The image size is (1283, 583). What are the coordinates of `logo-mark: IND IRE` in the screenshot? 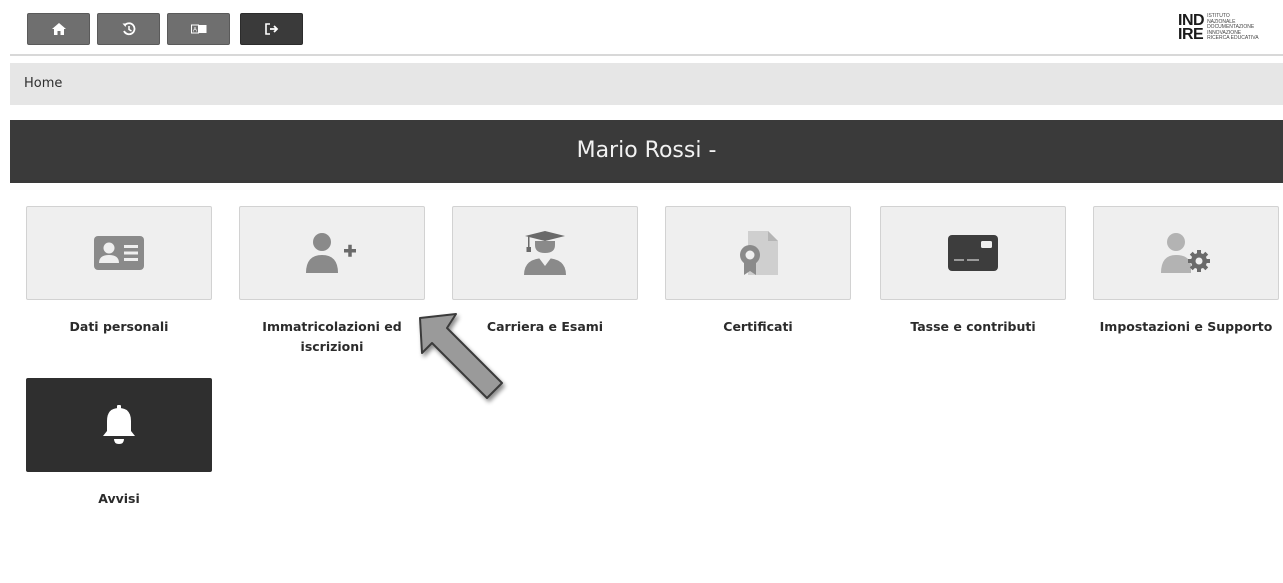 It's located at (1191, 28).